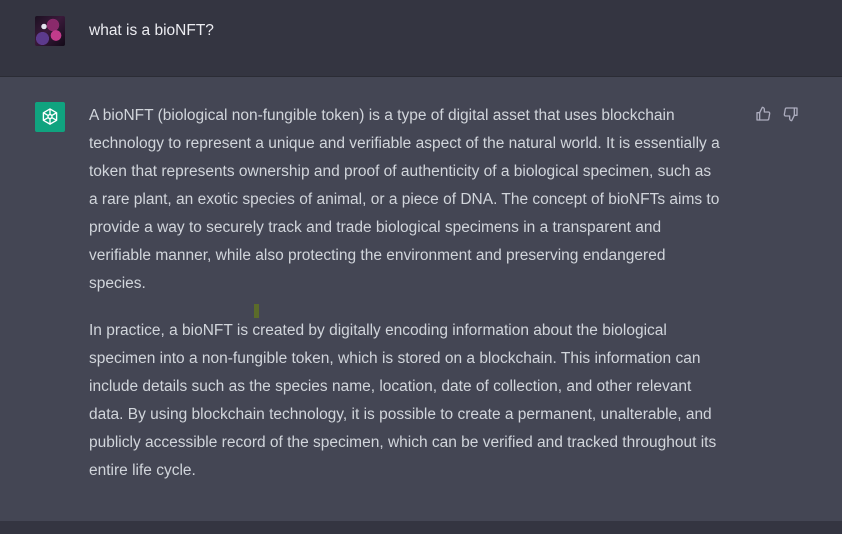 Image resolution: width=842 pixels, height=534 pixels. I want to click on thumbs-down-icon, so click(791, 114).